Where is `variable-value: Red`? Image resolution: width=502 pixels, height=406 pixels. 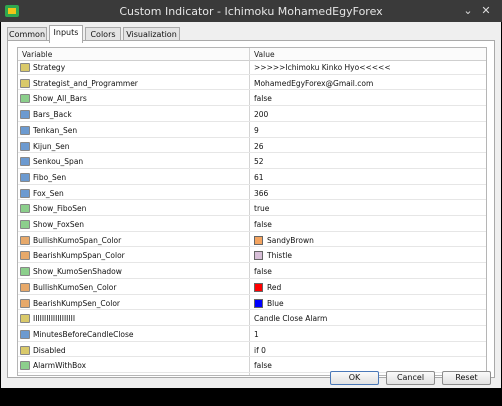
variable-value: Red is located at coordinates (274, 287).